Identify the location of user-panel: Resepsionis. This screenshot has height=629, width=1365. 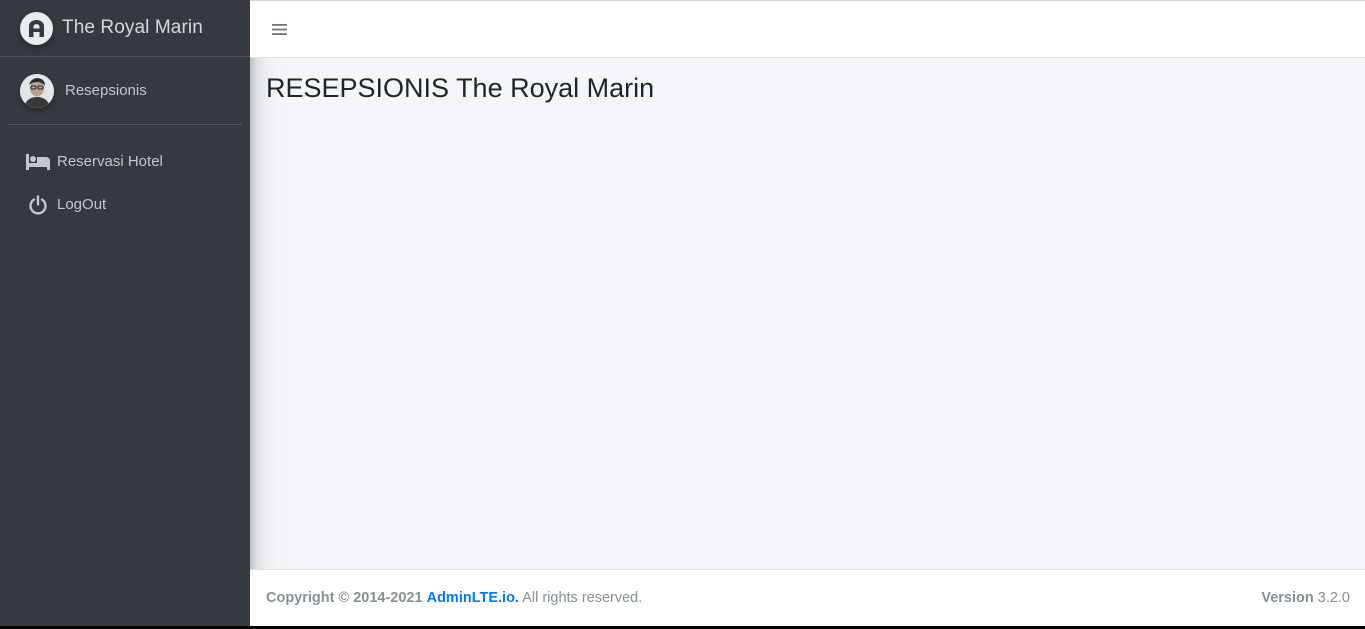
(125, 91).